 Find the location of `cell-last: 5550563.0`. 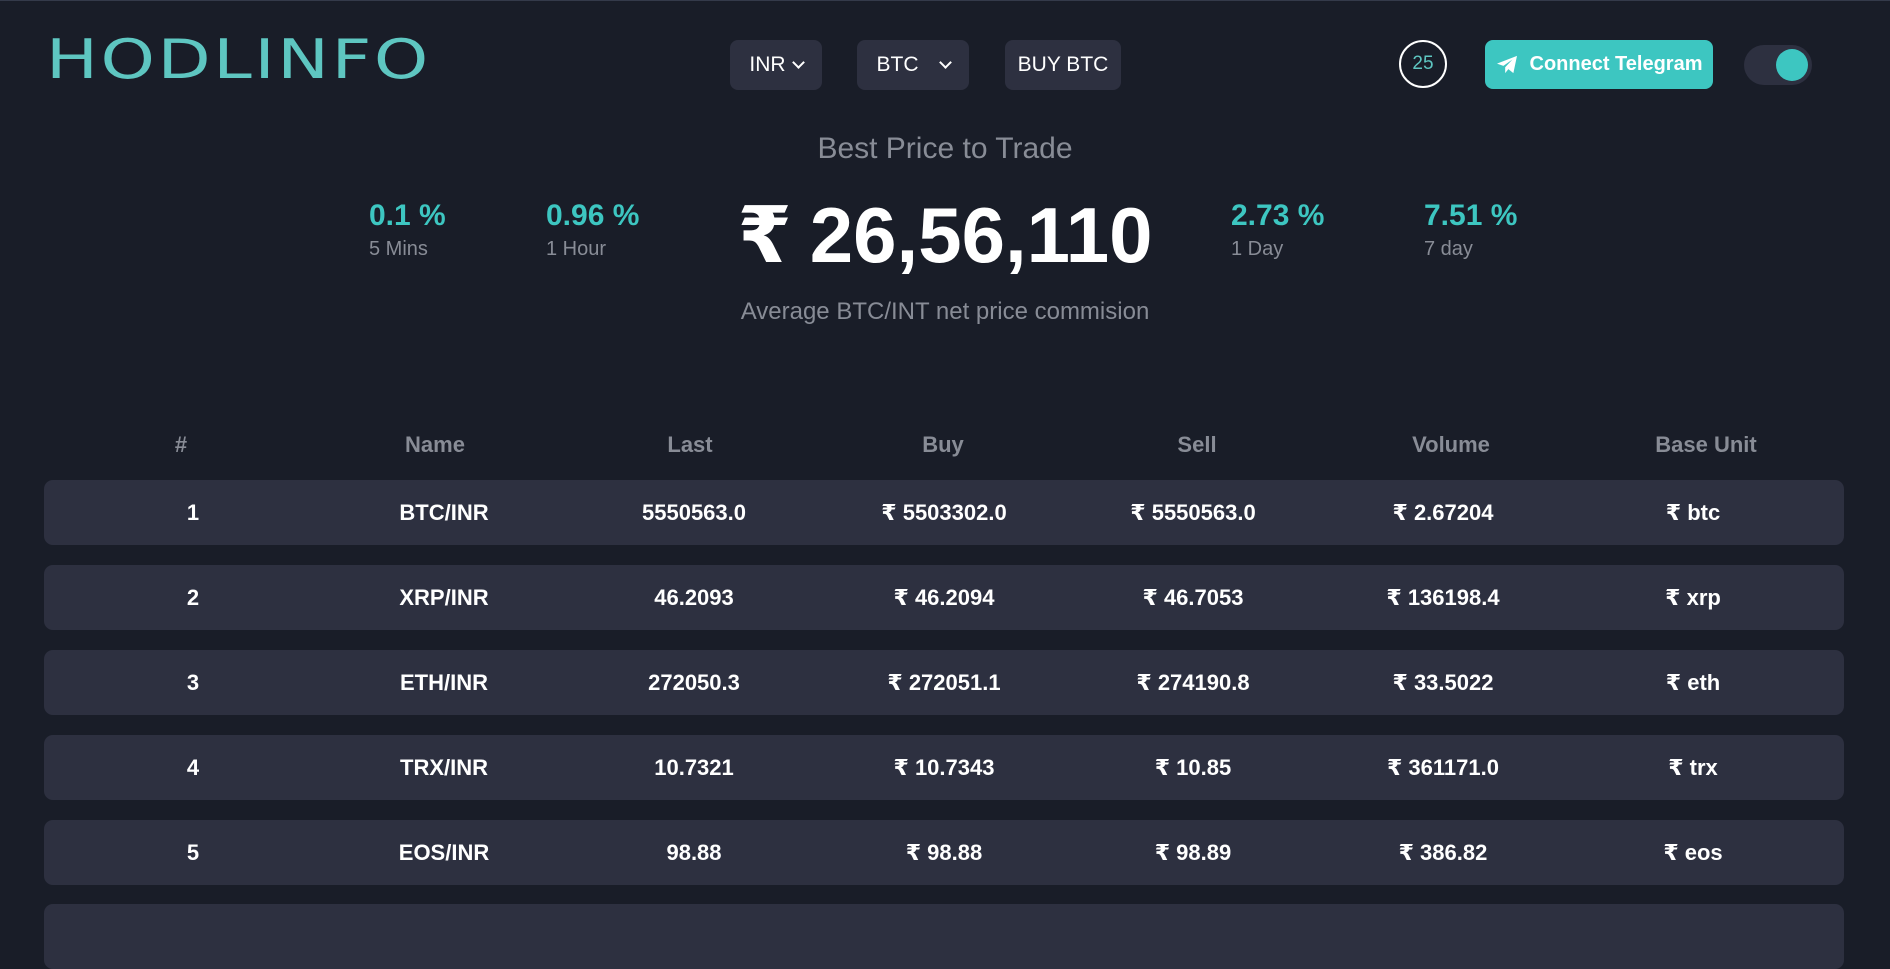

cell-last: 5550563.0 is located at coordinates (694, 512).